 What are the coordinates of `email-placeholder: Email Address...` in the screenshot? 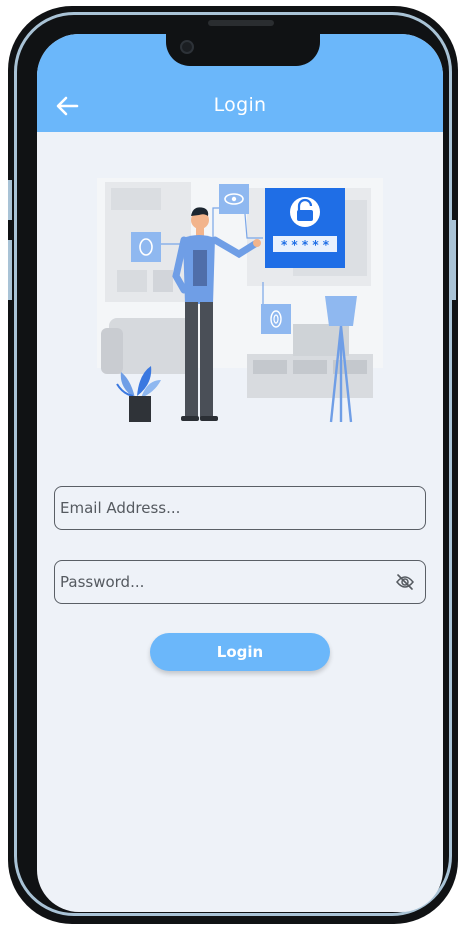 It's located at (120, 508).